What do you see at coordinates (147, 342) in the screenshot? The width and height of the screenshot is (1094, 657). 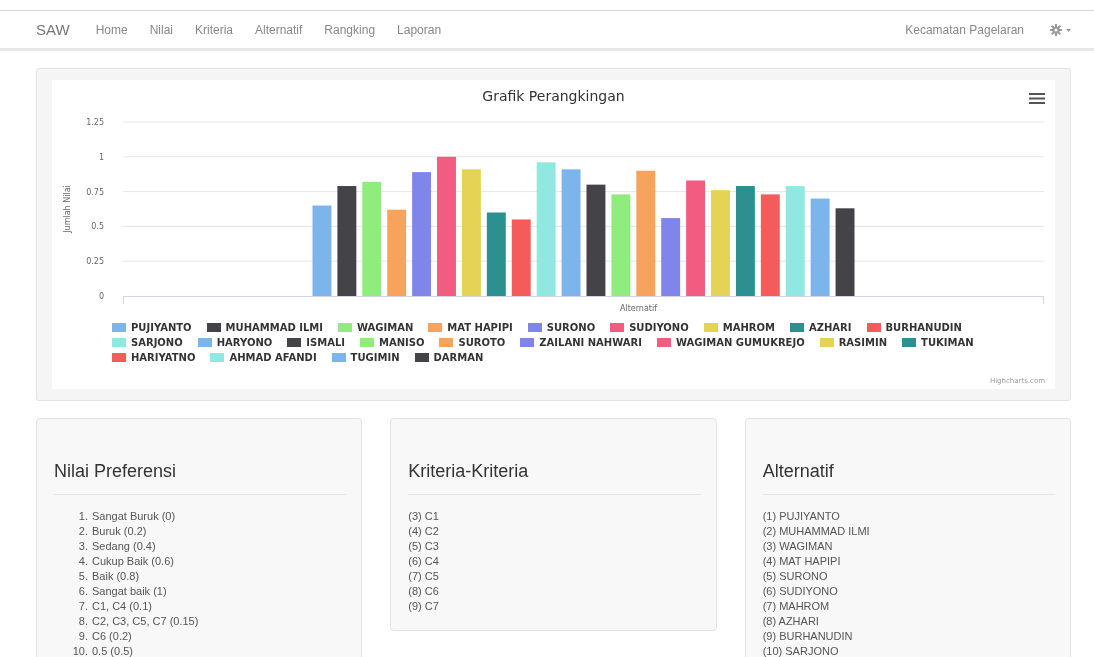 I see `legend-item: SARJONO` at bounding box center [147, 342].